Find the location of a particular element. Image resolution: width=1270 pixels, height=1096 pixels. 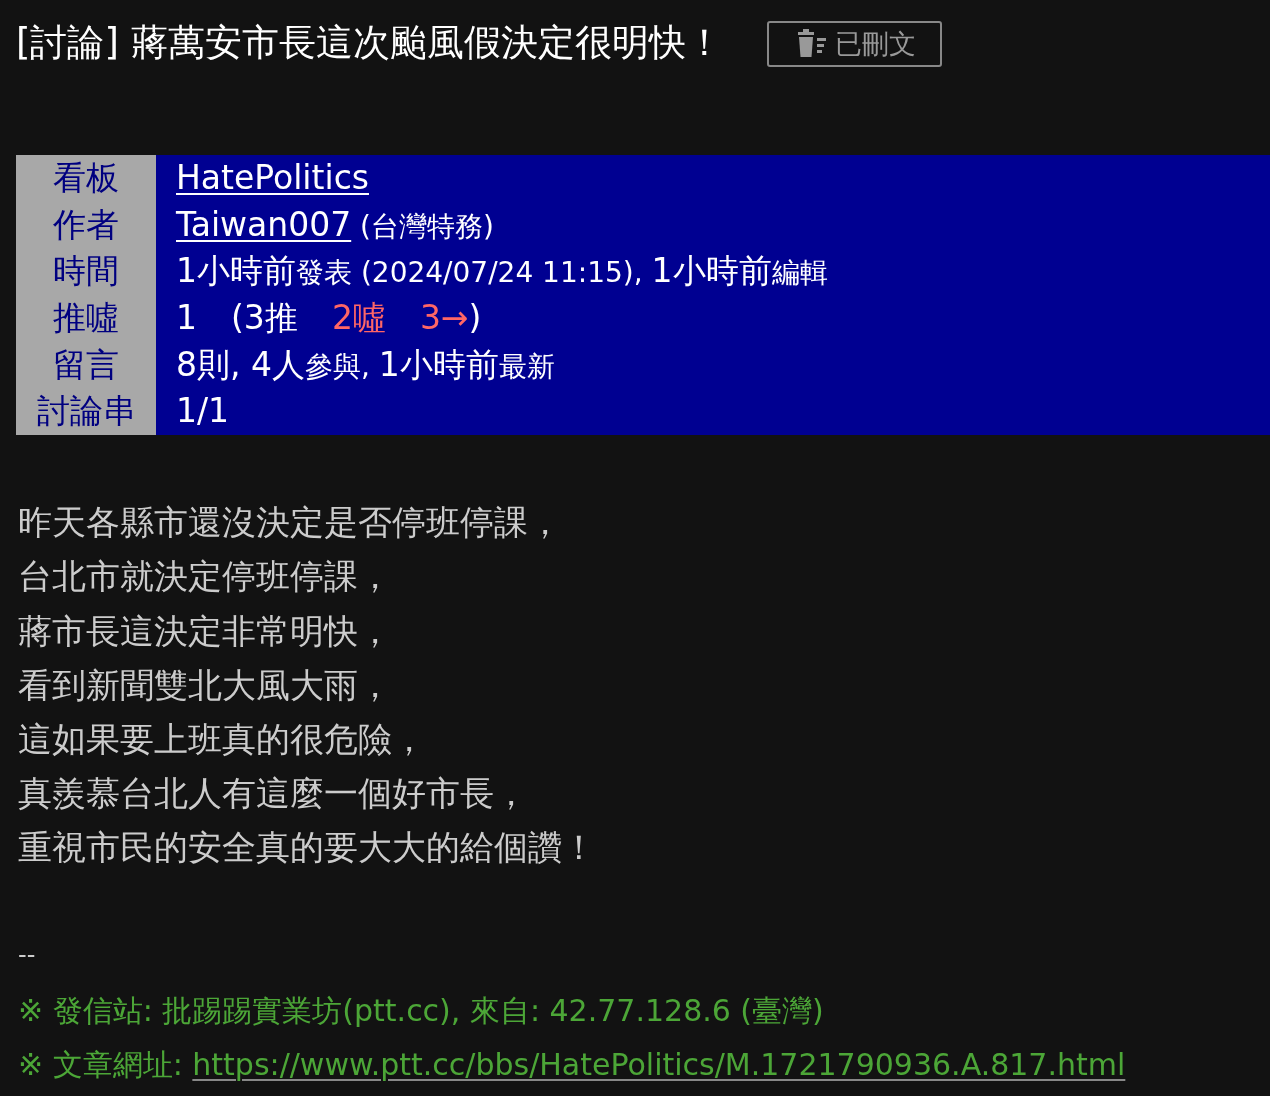

post-title: [討論] 蔣萬安市長這次颱風假決定很明快！ is located at coordinates (369, 43).